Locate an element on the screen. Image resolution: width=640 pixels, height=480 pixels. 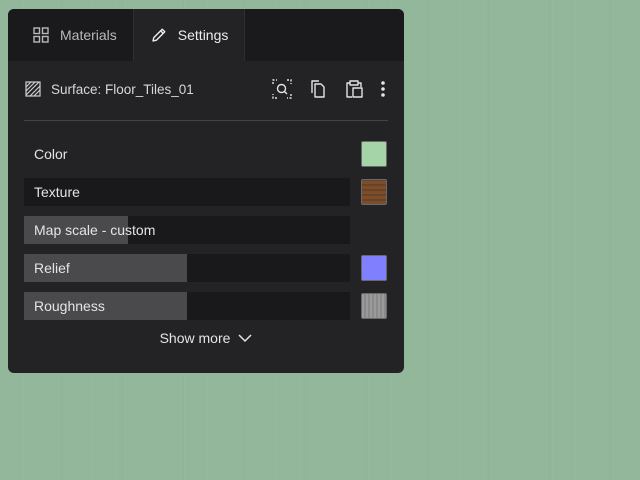
tab-bar: Materials Settings is located at coordinates (206, 35).